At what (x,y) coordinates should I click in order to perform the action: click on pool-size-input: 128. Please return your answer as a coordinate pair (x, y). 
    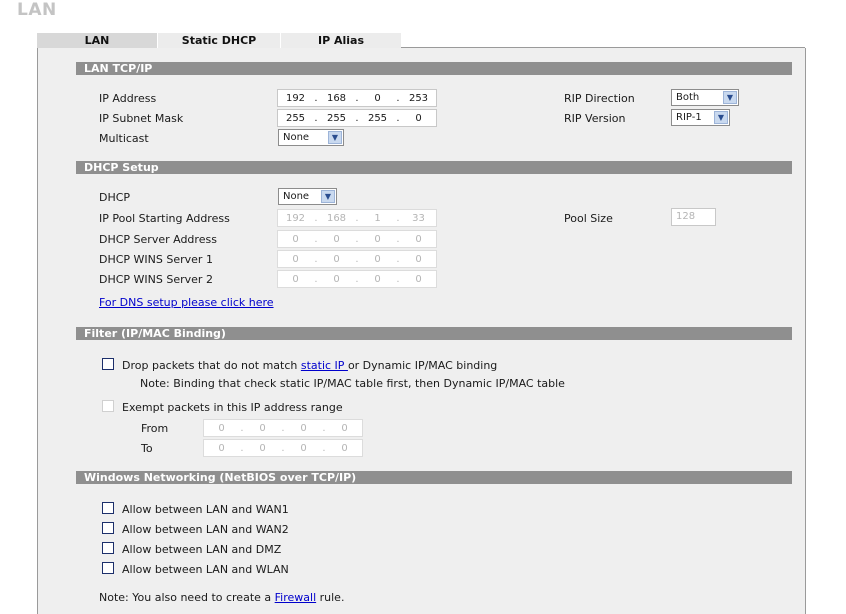
    Looking at the image, I should click on (693, 217).